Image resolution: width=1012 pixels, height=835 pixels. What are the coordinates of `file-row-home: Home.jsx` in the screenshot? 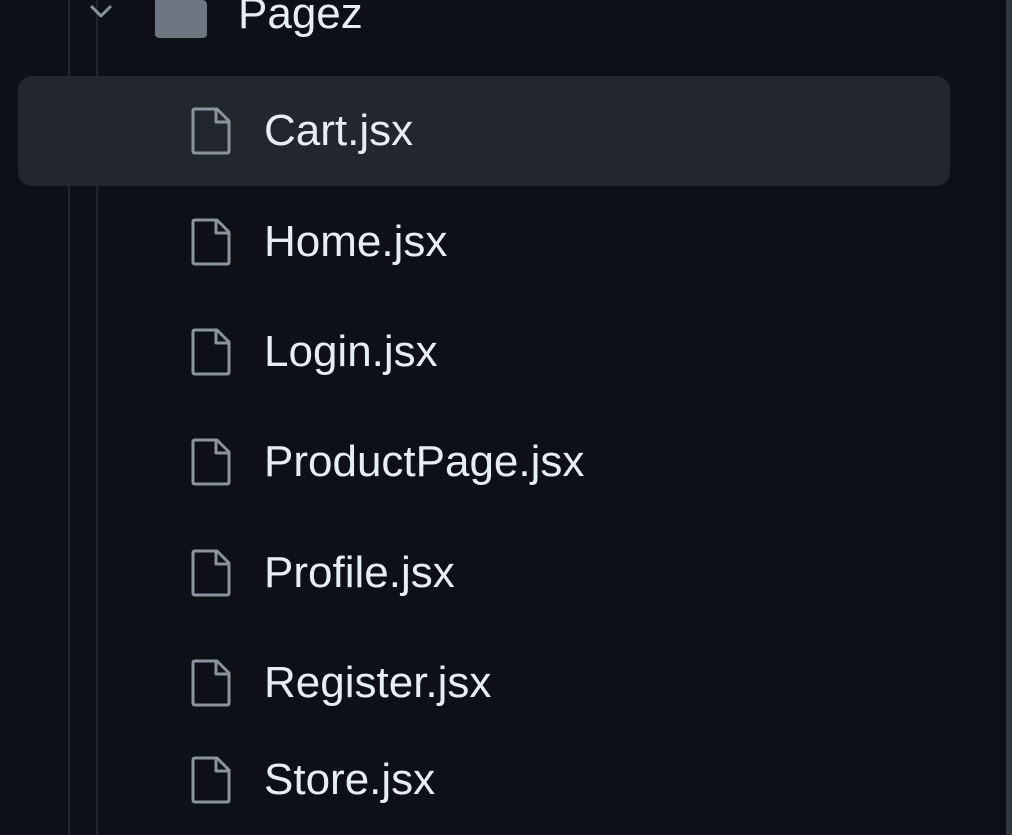 It's located at (484, 242).